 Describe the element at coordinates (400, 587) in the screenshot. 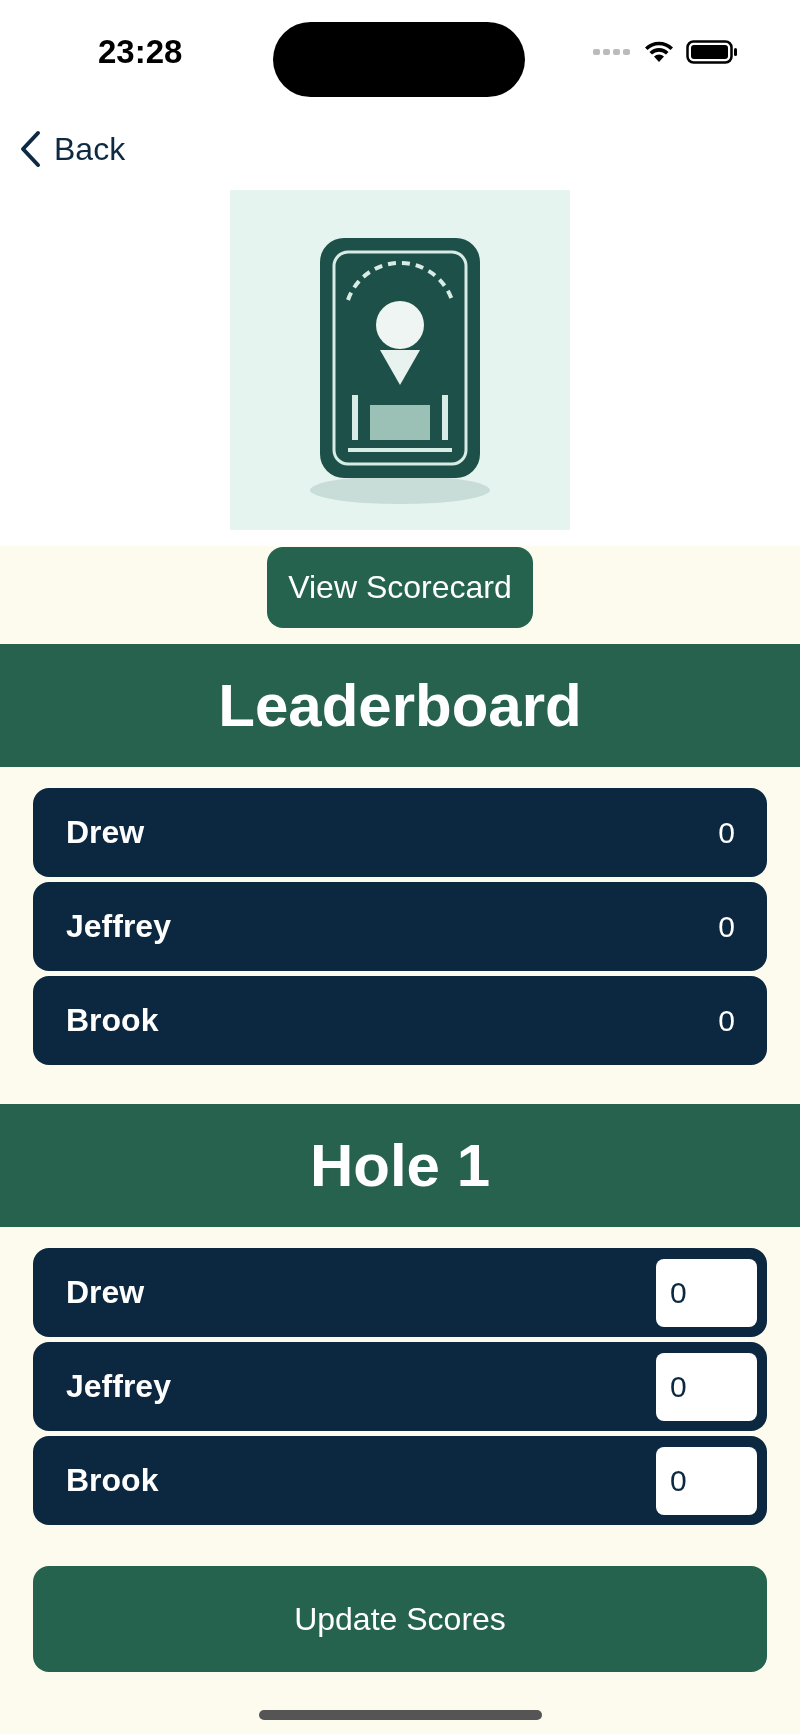

I see `view-scorecard-button: View Scorecard` at that location.